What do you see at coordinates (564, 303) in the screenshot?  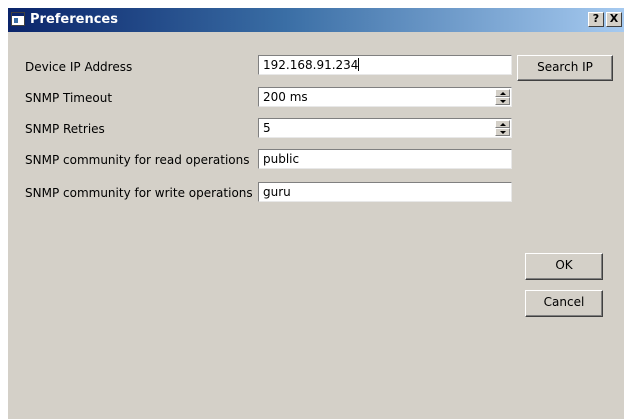 I see `cancel-button: Cancel` at bounding box center [564, 303].